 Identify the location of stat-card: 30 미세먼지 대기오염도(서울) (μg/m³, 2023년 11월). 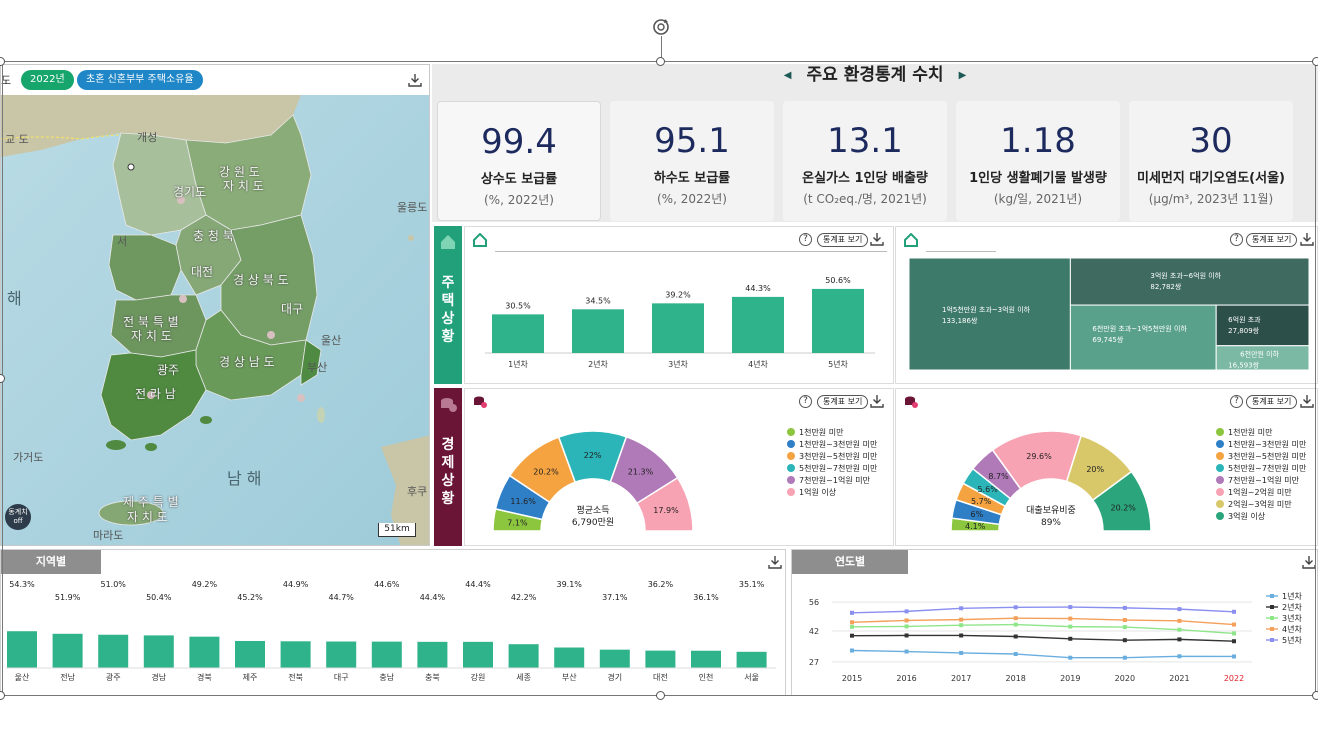
(1211, 161).